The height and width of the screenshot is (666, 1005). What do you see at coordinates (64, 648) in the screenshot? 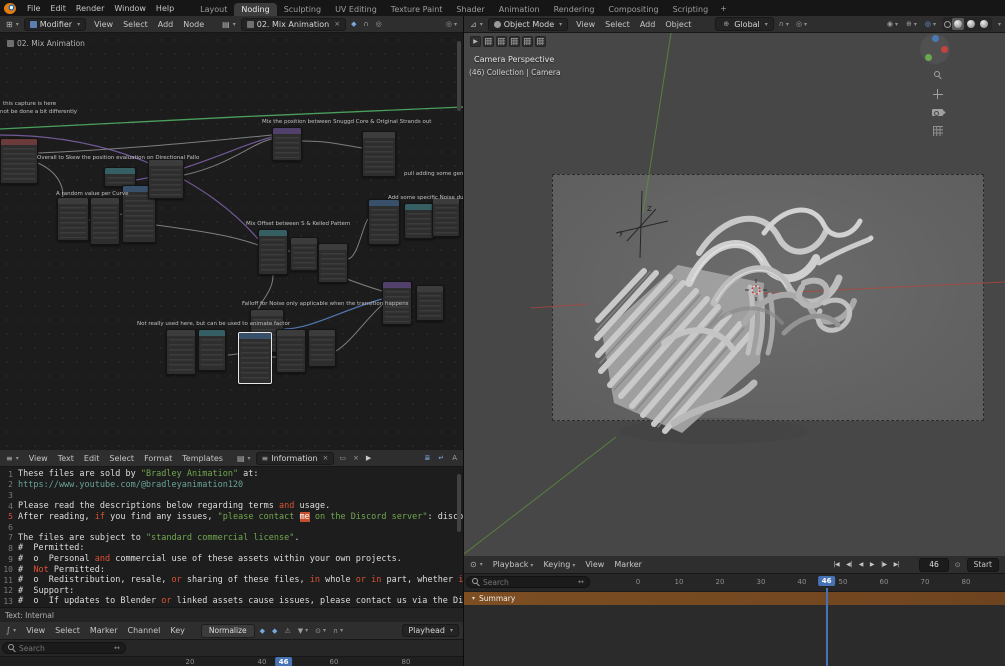
I see `graph-search-field: ↔` at bounding box center [64, 648].